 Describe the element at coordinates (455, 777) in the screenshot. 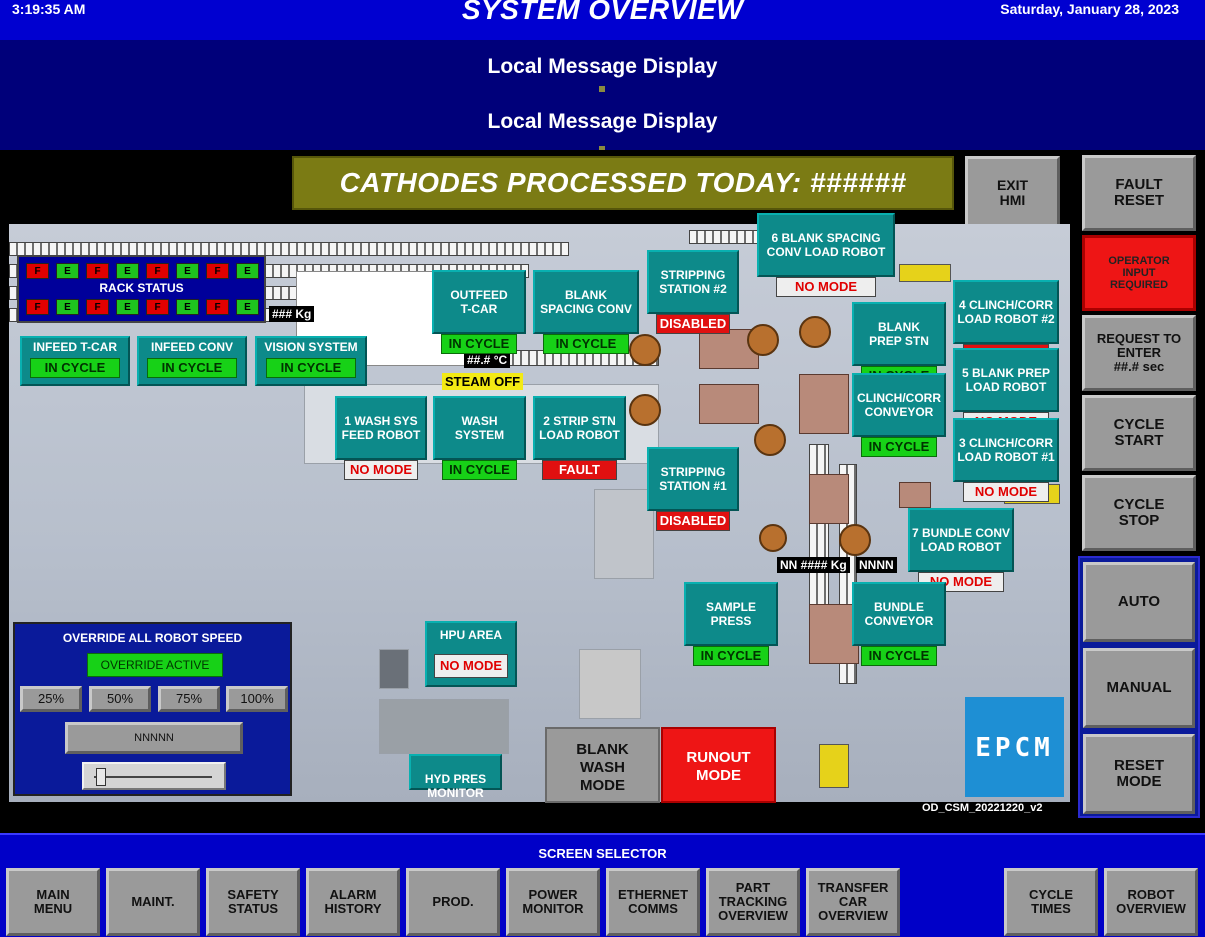

I see `hyd-pres-monitor-button: HYD PRES MONITOR` at that location.